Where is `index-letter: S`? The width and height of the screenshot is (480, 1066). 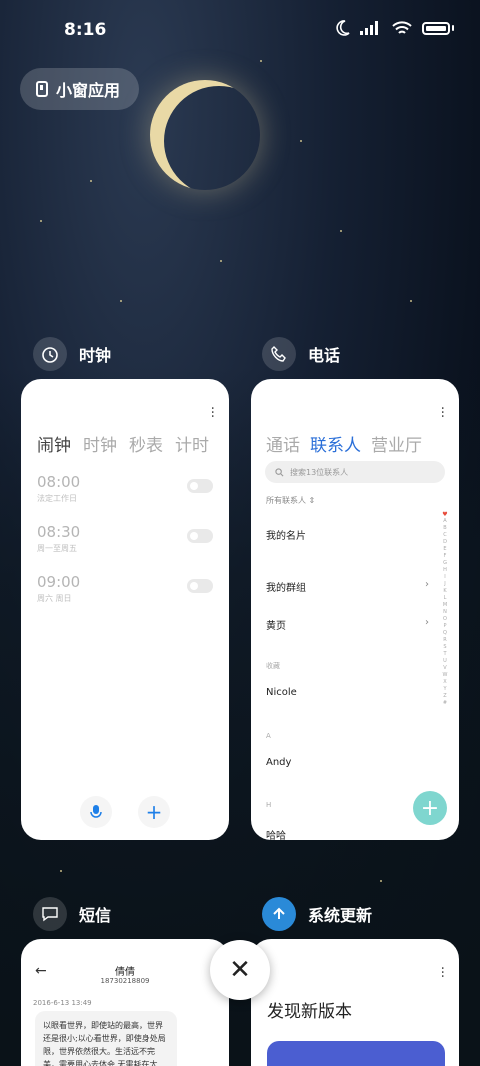 index-letter: S is located at coordinates (444, 647).